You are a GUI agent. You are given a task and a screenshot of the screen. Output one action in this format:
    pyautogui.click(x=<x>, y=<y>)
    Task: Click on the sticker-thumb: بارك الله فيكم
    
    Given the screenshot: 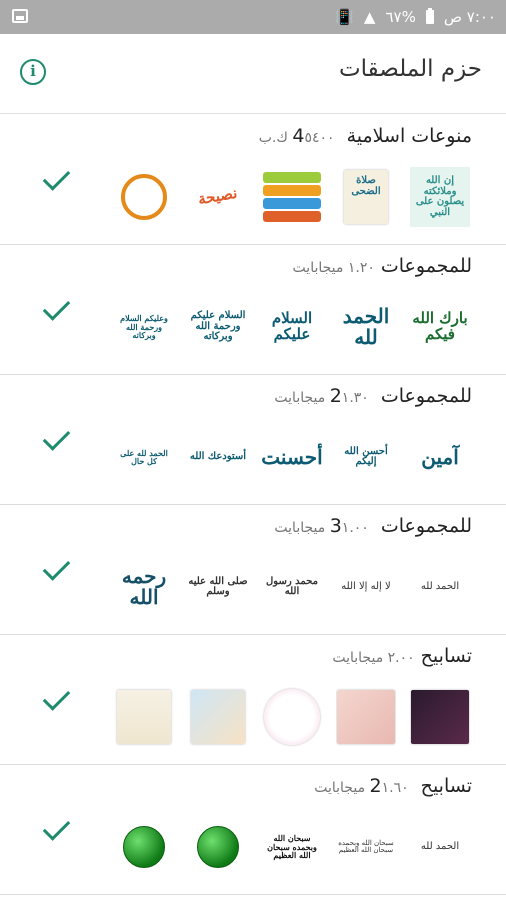 What is the action you would take?
    pyautogui.click(x=440, y=326)
    